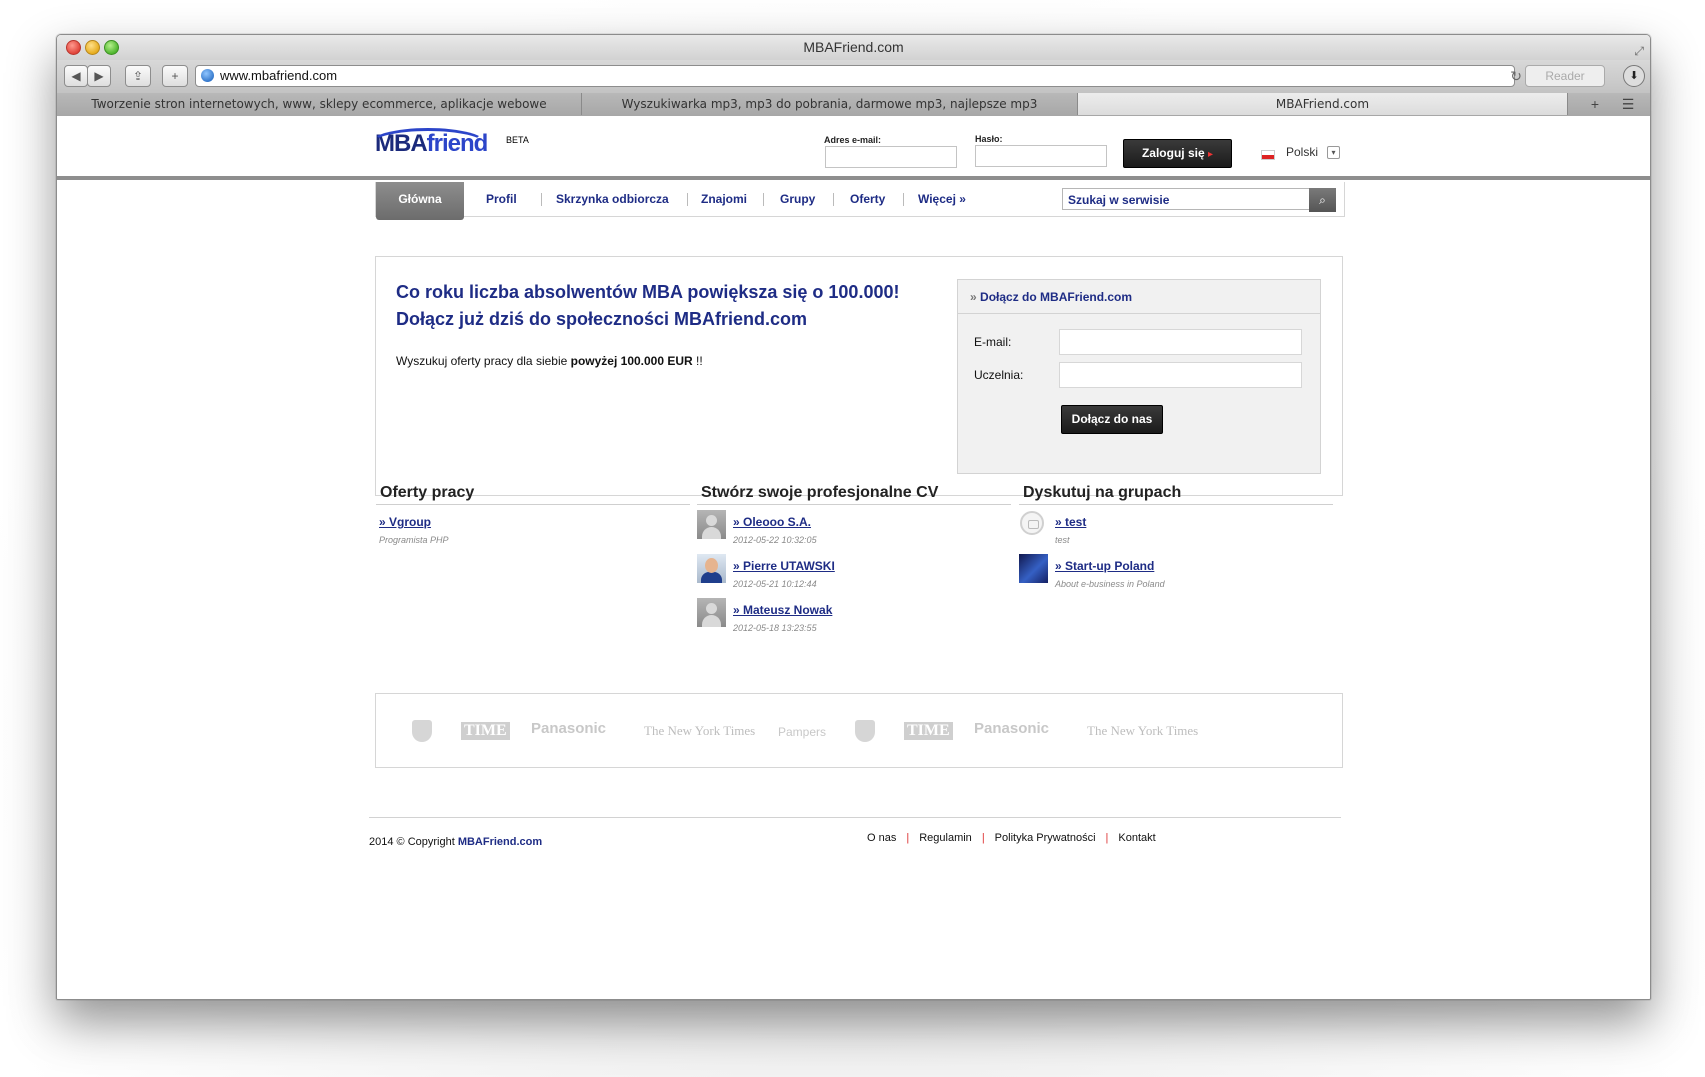 The width and height of the screenshot is (1705, 1077). What do you see at coordinates (1188, 199) in the screenshot?
I see `site-search-input: Szukaj w serwisie` at bounding box center [1188, 199].